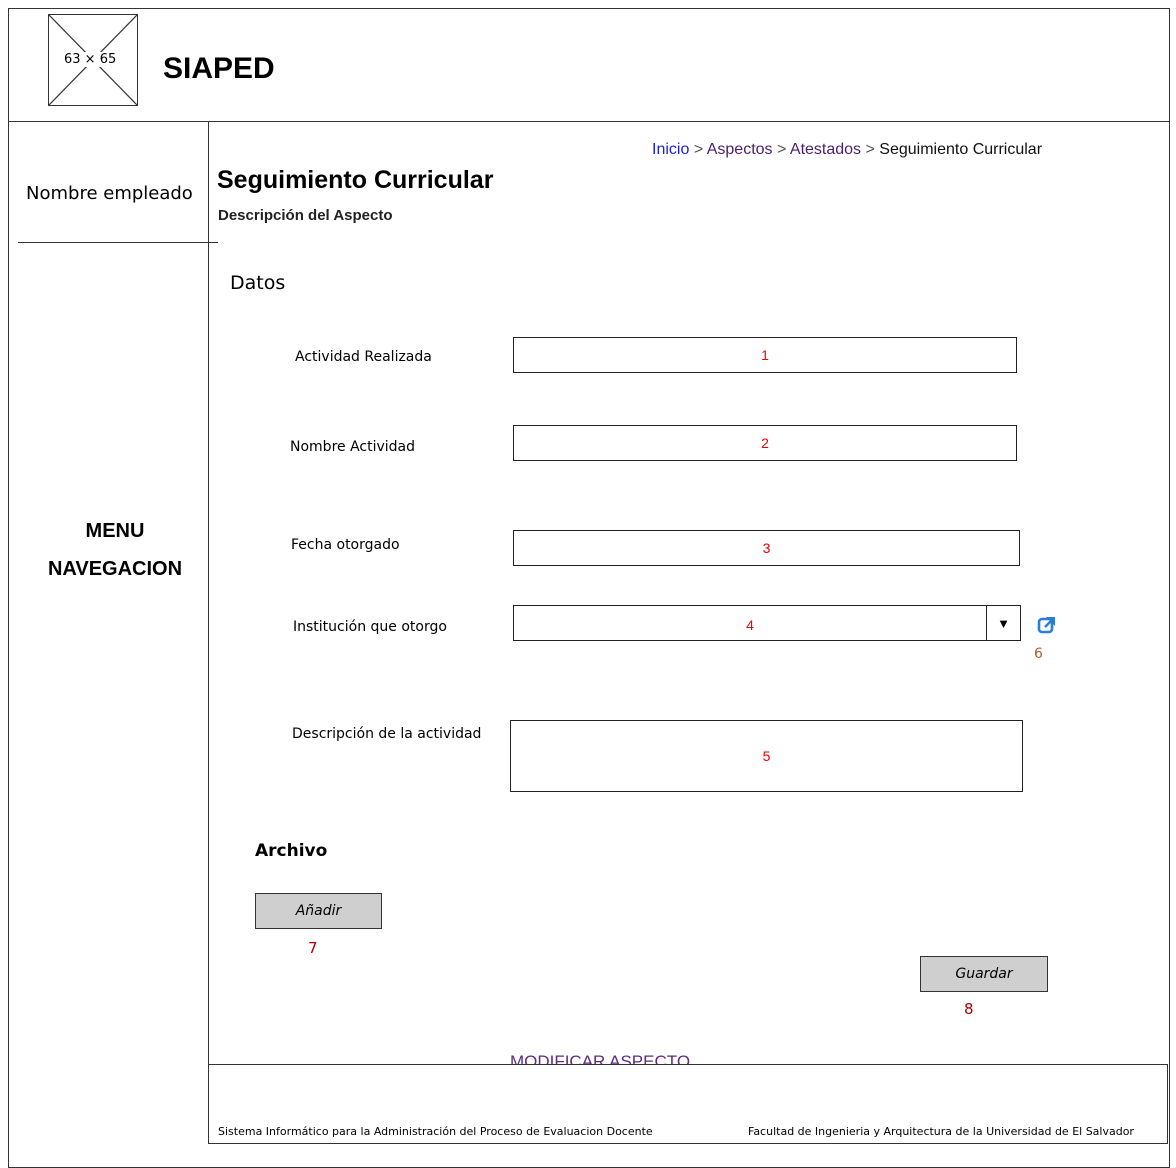  I want to click on label-descripcion: Descripción de la actividad, so click(387, 734).